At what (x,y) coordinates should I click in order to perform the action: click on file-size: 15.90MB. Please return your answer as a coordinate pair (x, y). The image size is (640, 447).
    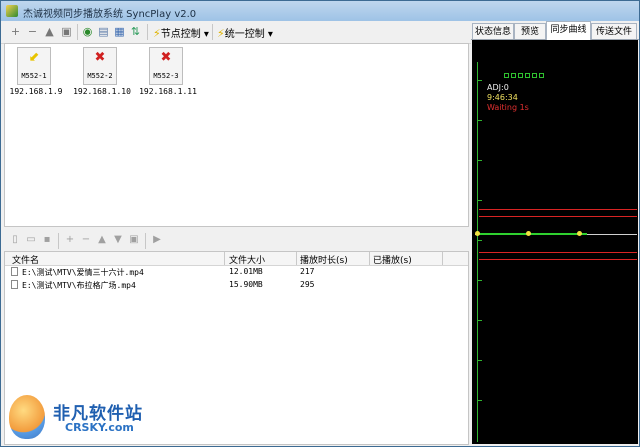
    Looking at the image, I should click on (246, 284).